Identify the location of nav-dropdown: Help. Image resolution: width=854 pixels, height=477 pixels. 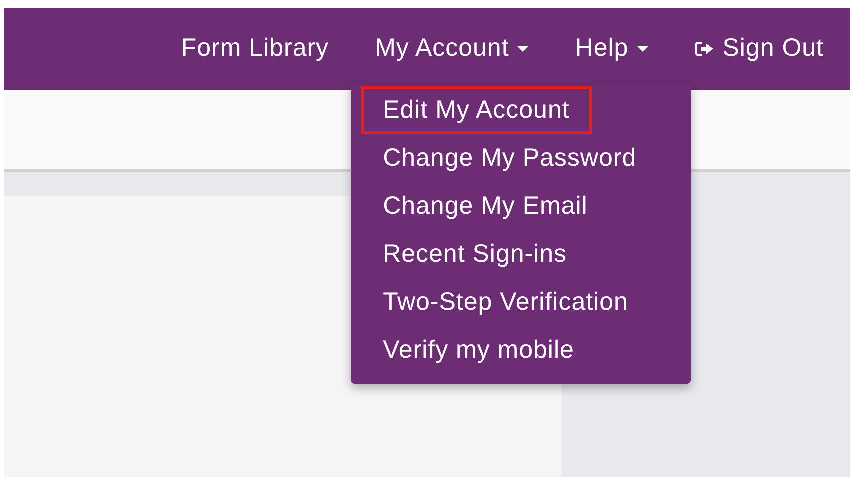
(612, 49).